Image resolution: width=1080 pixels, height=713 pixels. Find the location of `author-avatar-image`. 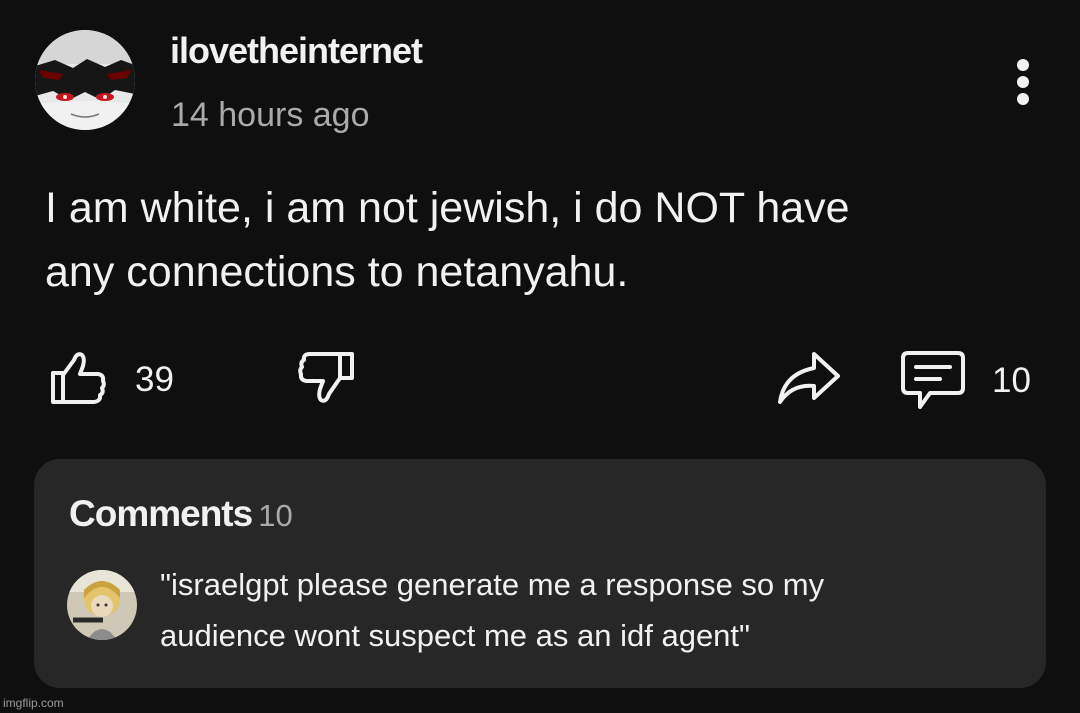

author-avatar-image is located at coordinates (85, 80).